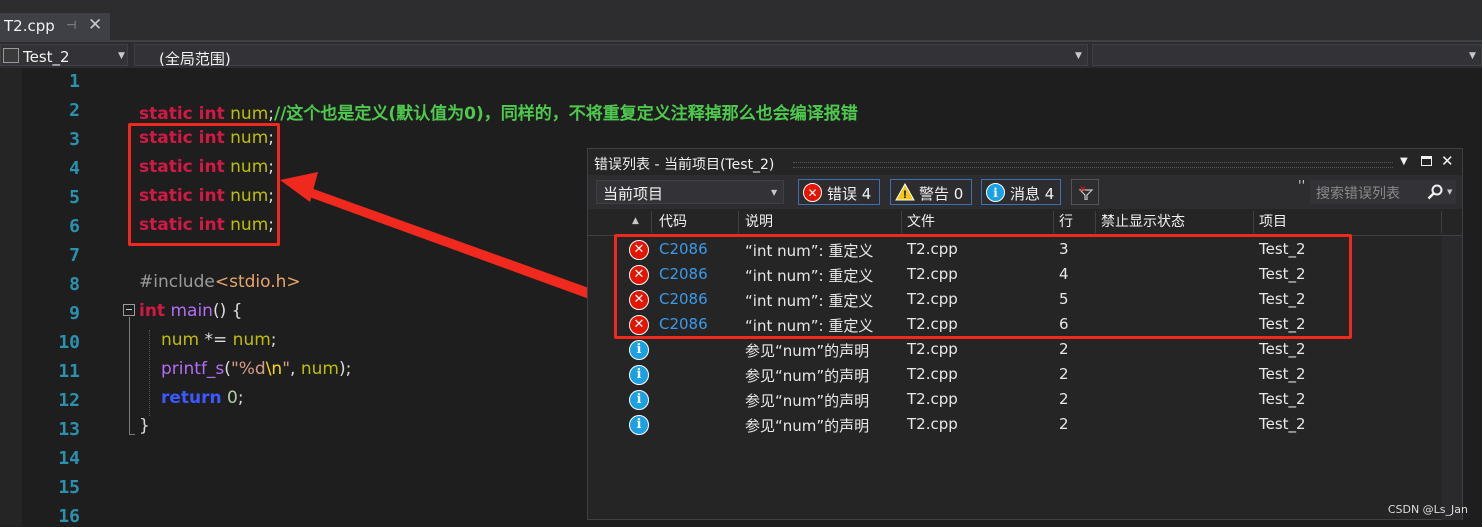 Image resolution: width=1482 pixels, height=527 pixels. What do you see at coordinates (29, 26) in the screenshot?
I see `tab-title: T2.cpp` at bounding box center [29, 26].